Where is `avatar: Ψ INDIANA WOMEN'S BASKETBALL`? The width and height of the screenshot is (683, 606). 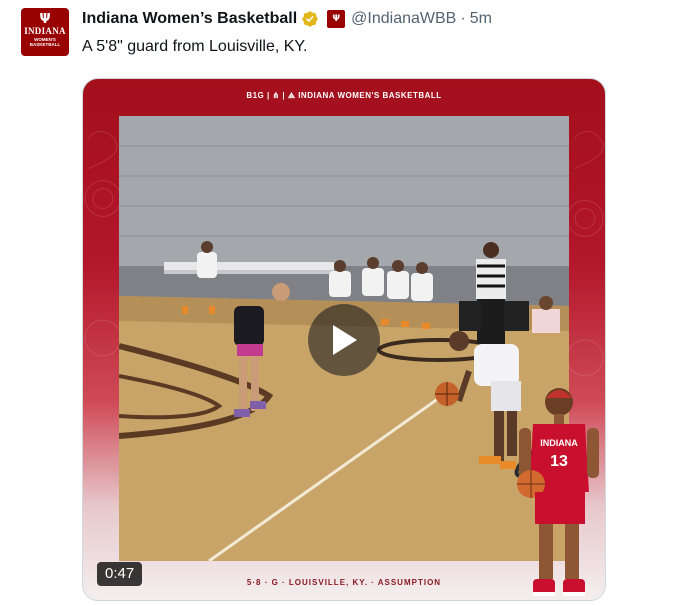 avatar: Ψ INDIANA WOMEN'S BASKETBALL is located at coordinates (45, 32).